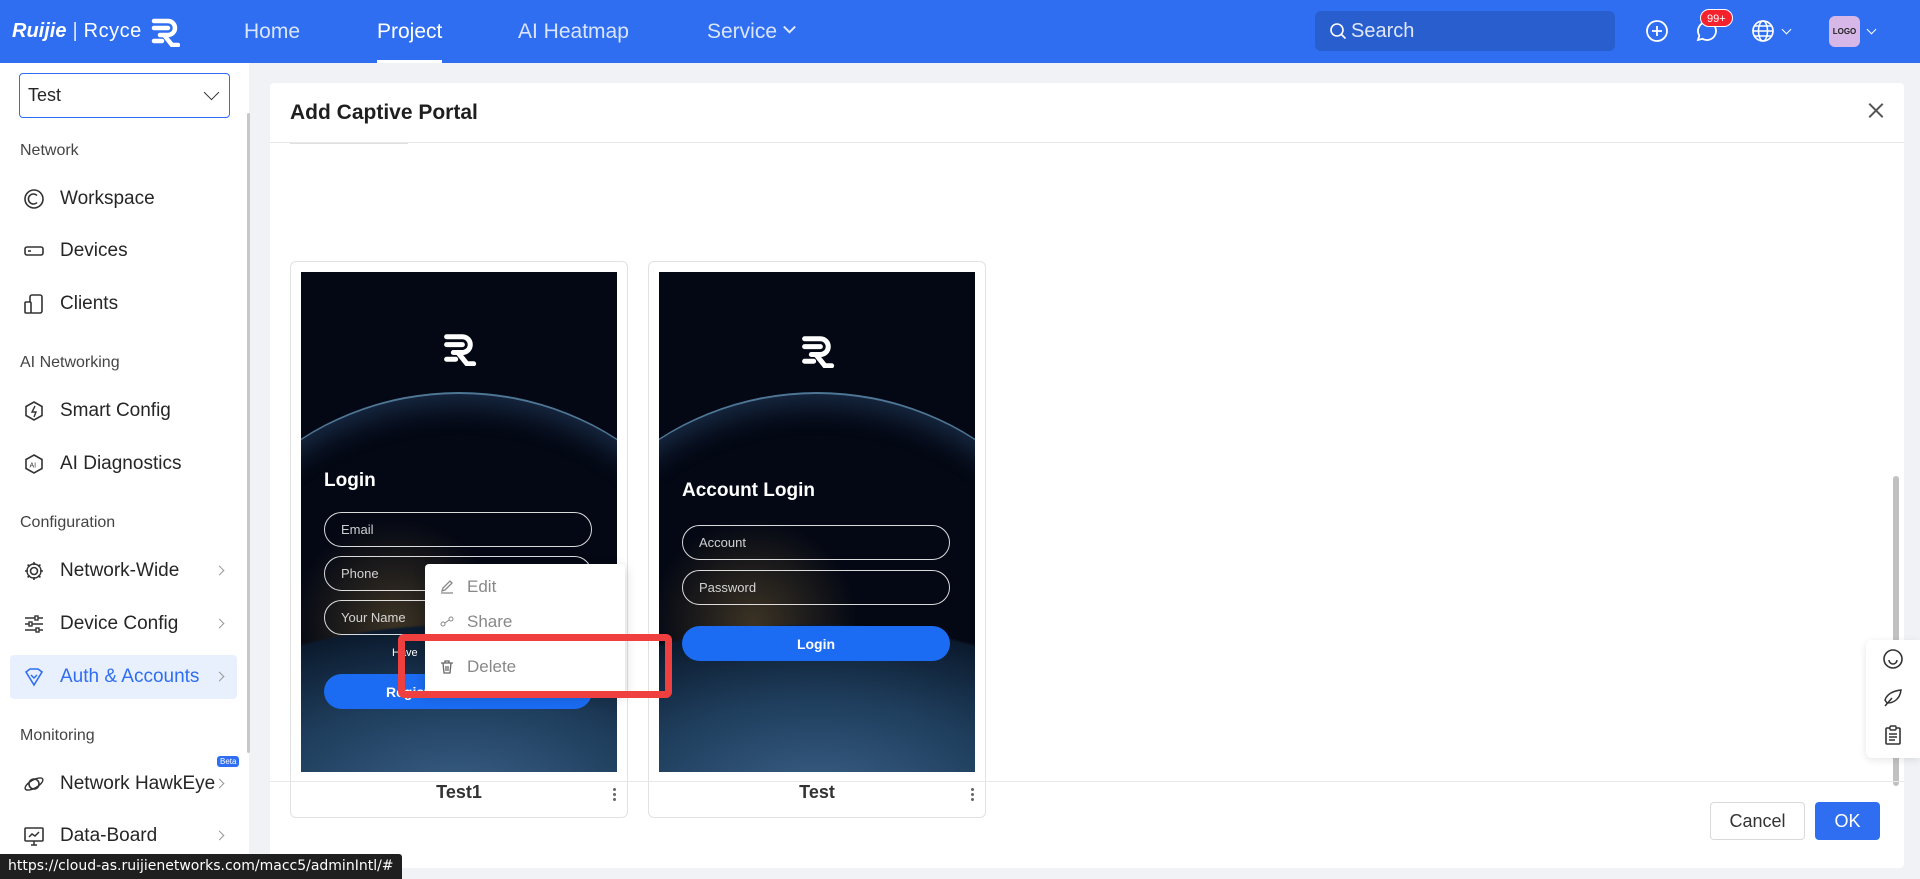  I want to click on search-input: Search, so click(1465, 31).